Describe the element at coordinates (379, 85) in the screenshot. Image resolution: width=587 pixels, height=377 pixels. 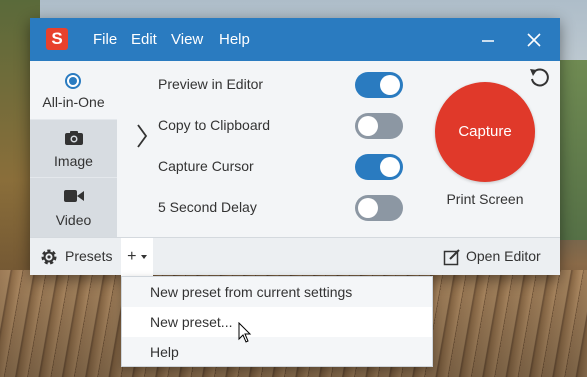
I see `toggle-preview-in-editor` at that location.